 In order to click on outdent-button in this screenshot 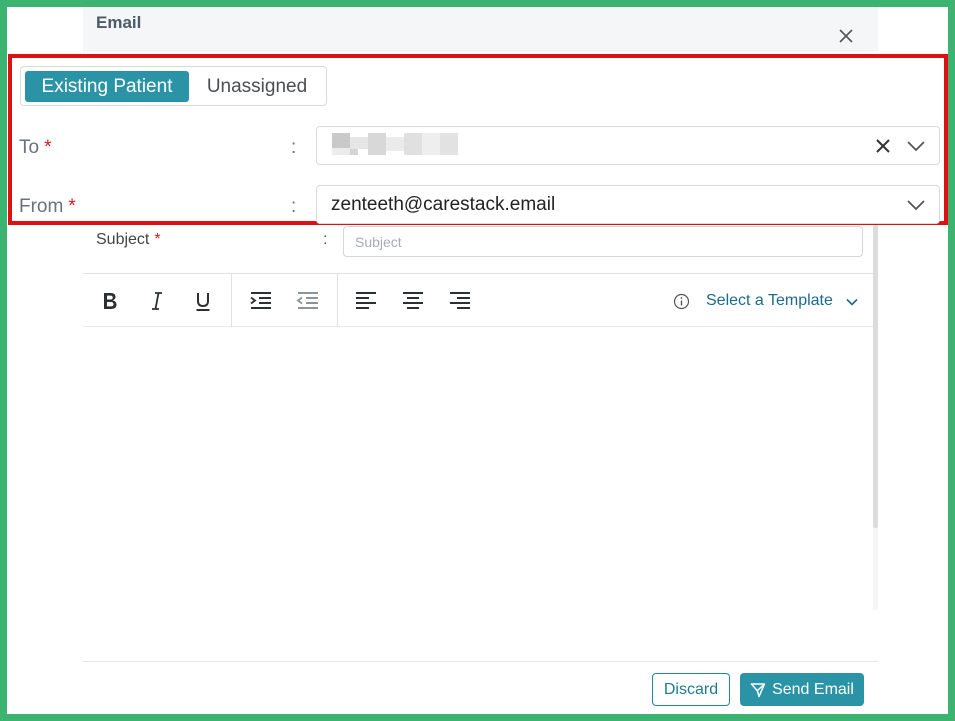, I will do `click(308, 301)`.